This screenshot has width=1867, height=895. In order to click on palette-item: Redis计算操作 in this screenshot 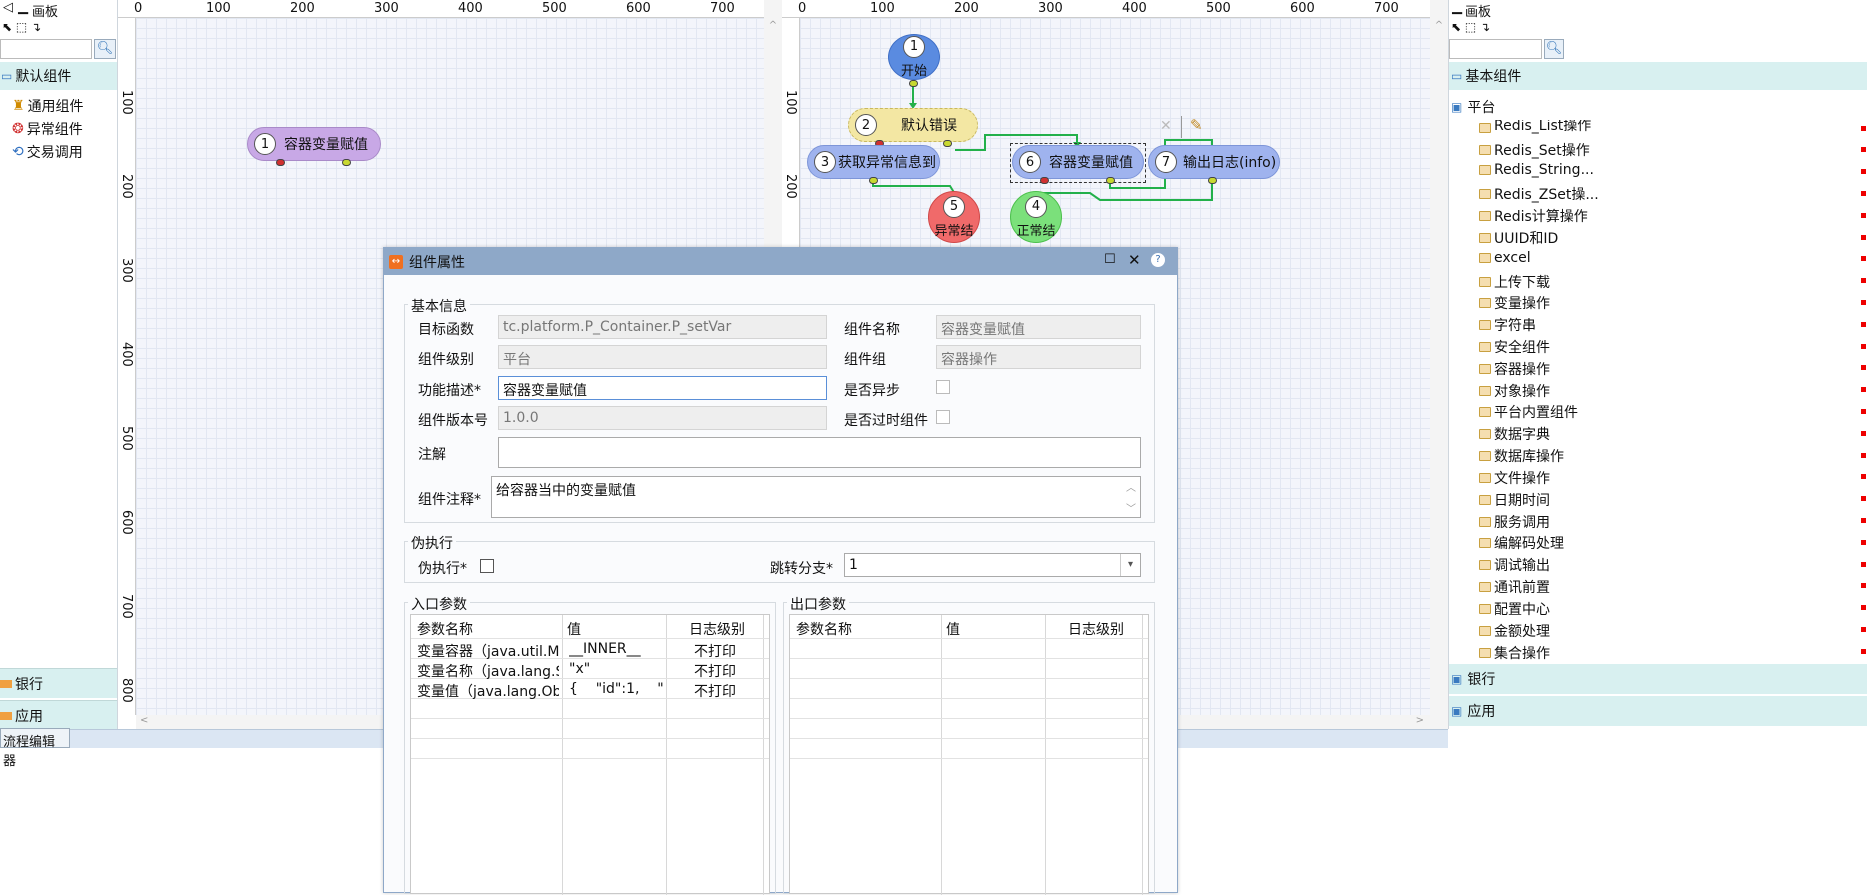, I will do `click(1533, 216)`.